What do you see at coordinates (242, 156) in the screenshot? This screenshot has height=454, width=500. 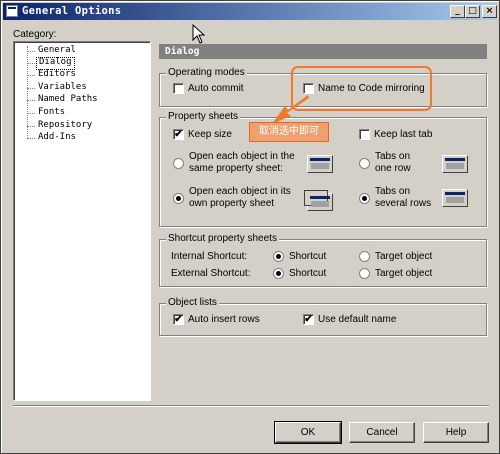 I see `open-same-line1: Open each object in the` at bounding box center [242, 156].